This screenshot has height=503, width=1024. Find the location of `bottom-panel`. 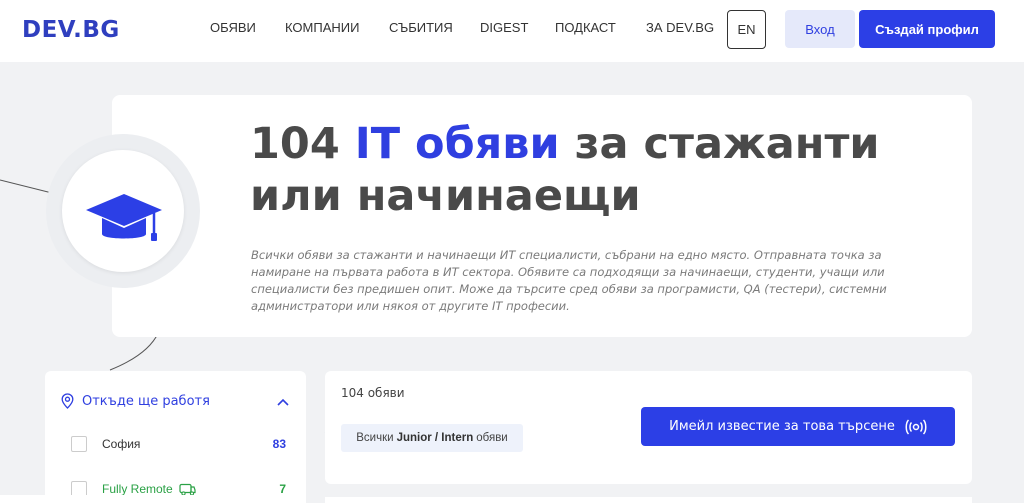

bottom-panel is located at coordinates (145, 499).